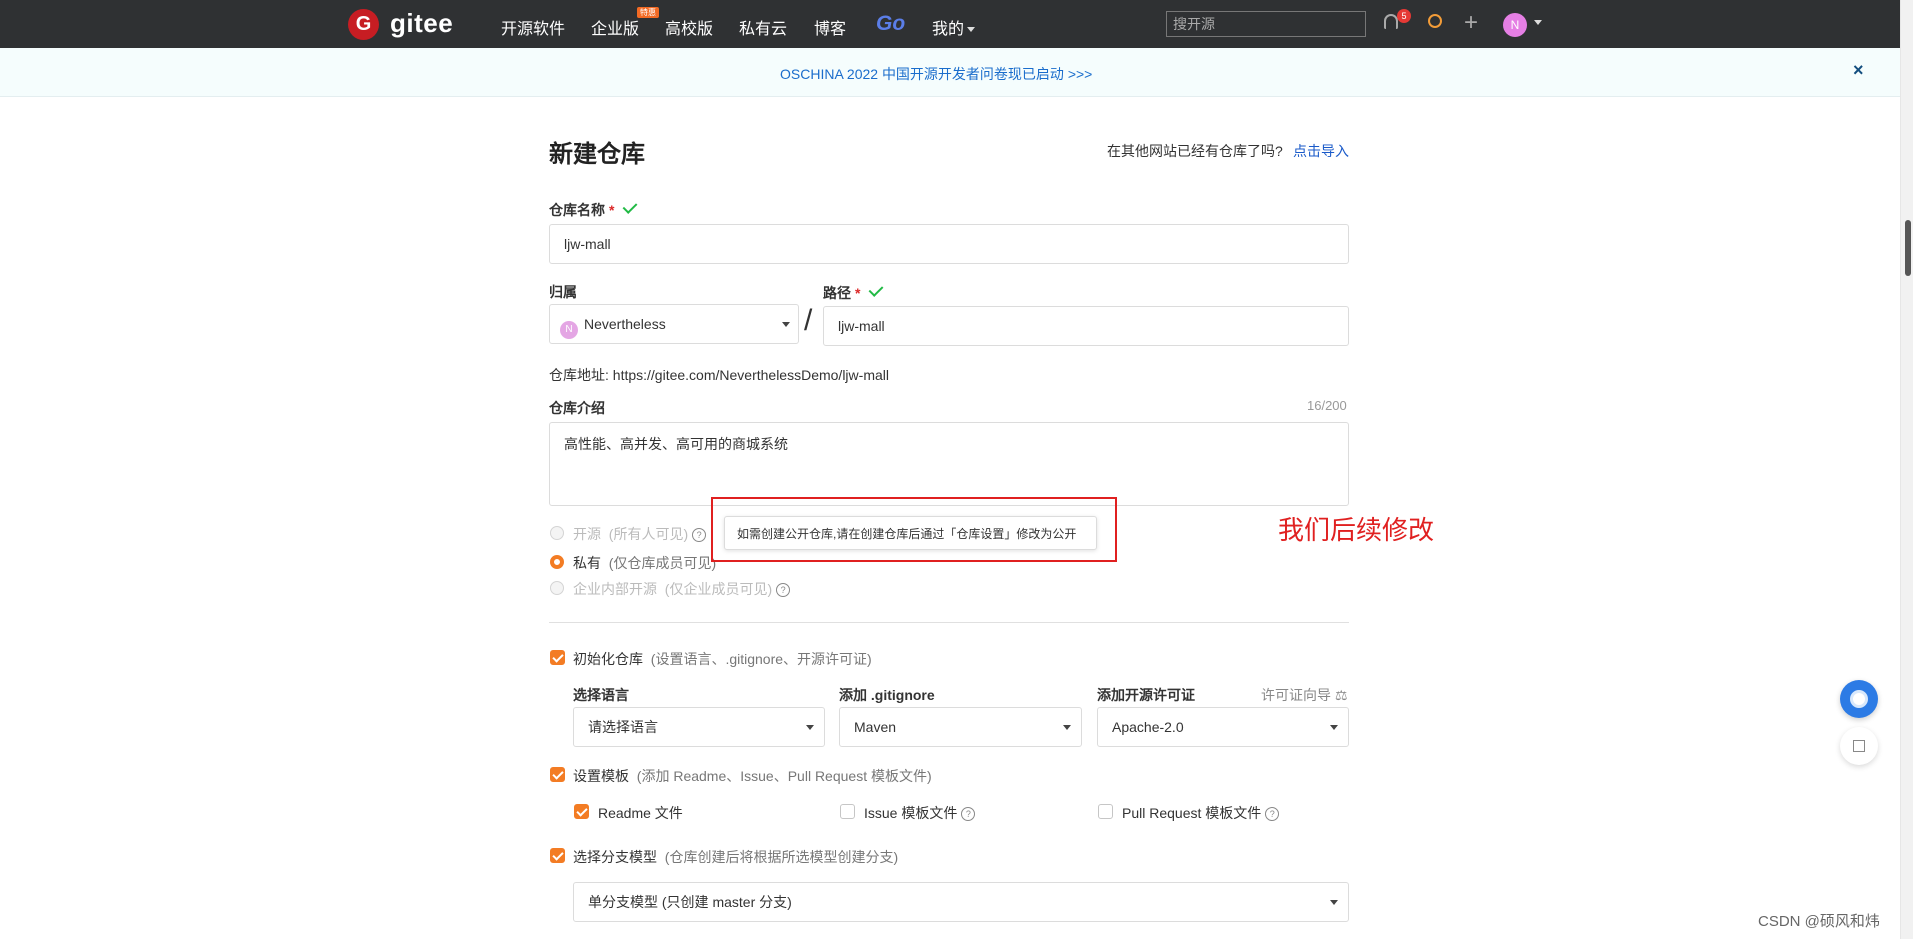 The width and height of the screenshot is (1913, 939). I want to click on annotation-text: 我们后续修改, so click(1356, 530).